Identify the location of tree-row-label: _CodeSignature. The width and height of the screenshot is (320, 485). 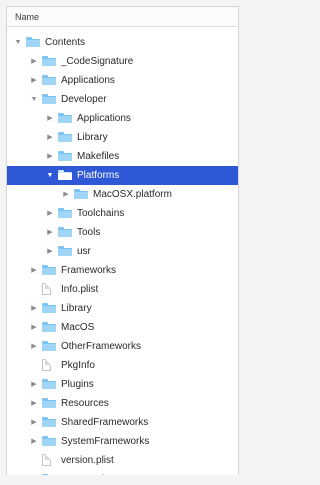
(97, 61).